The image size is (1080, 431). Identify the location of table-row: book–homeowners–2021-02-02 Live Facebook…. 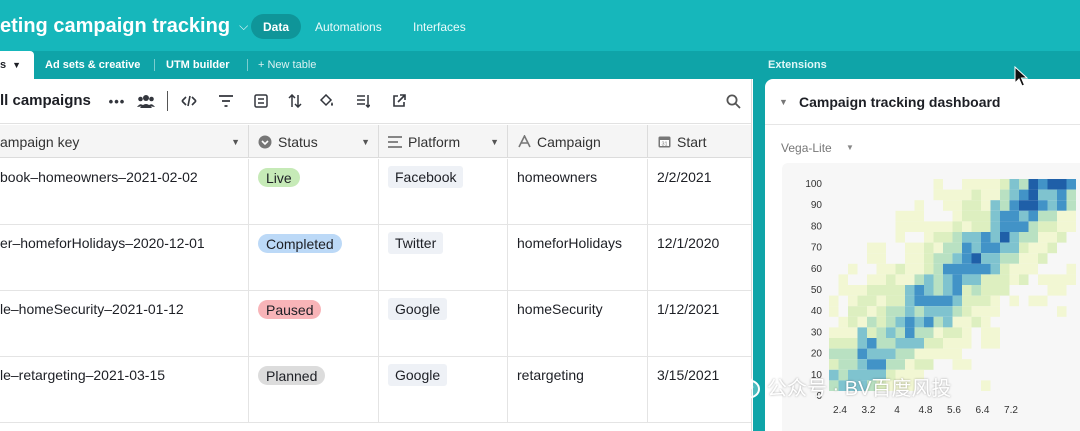
(375, 192).